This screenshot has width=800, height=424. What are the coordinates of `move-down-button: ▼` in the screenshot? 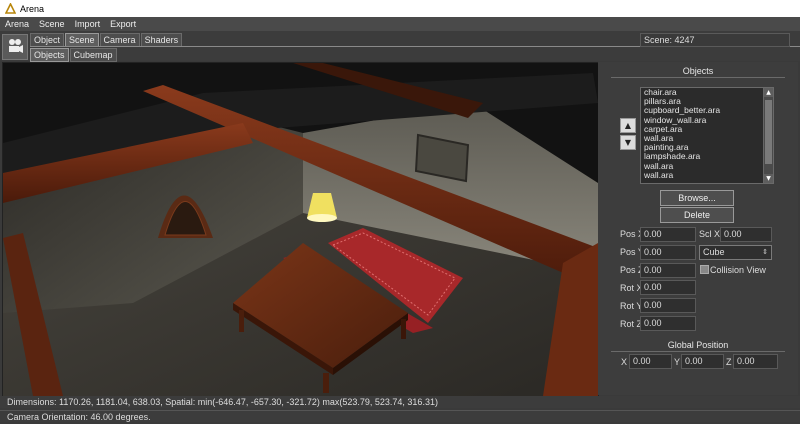 It's located at (628, 142).